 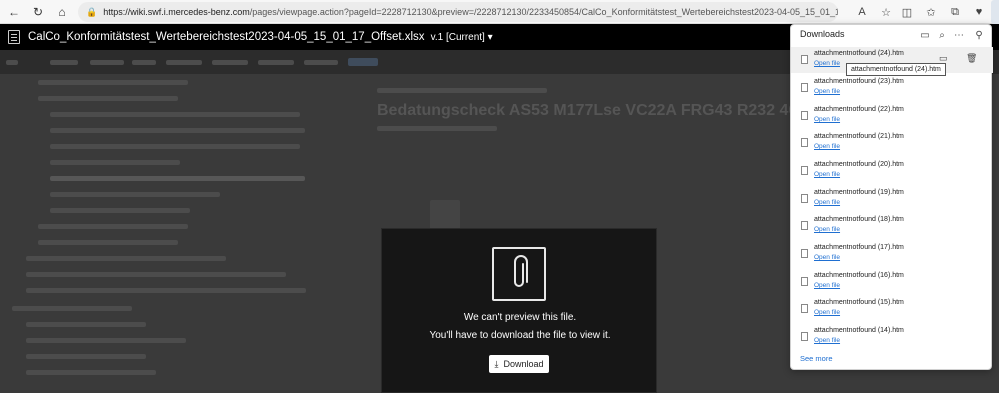 What do you see at coordinates (523, 364) in the screenshot?
I see `download-button-label: Download` at bounding box center [523, 364].